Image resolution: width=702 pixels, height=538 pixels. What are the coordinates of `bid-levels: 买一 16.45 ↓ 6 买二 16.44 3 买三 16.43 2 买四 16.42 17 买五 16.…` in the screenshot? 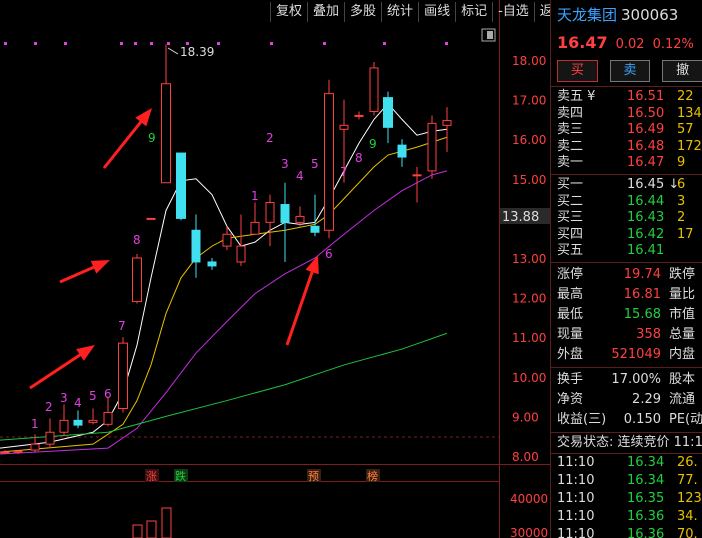 It's located at (626, 218).